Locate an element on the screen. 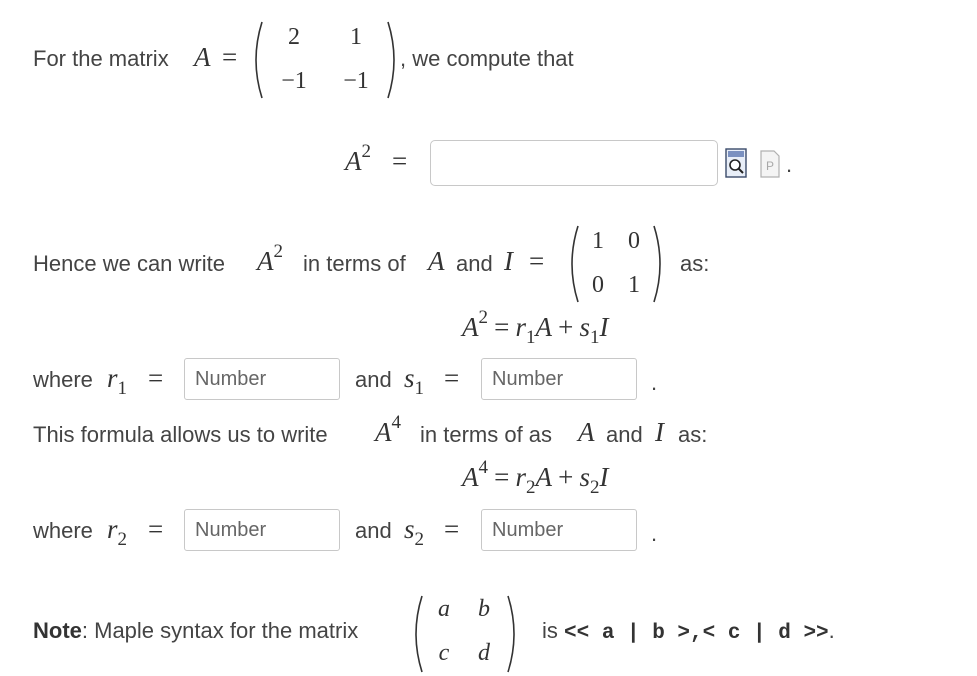 The height and width of the screenshot is (676, 977). hence-suffix: as: is located at coordinates (695, 263).